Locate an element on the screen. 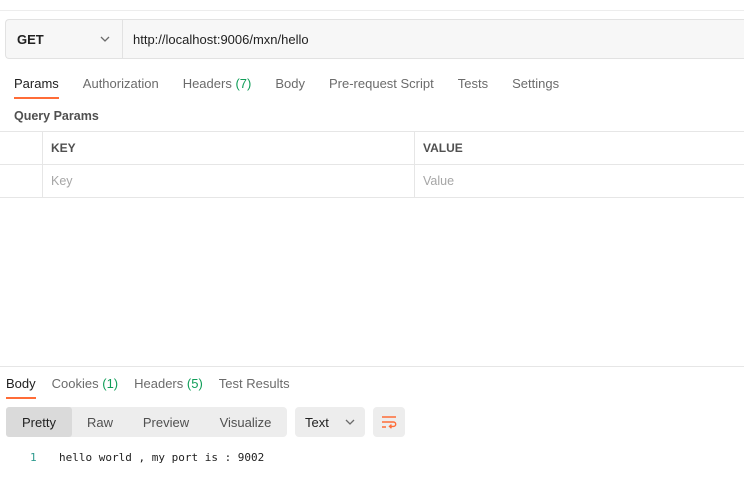 Image resolution: width=744 pixels, height=498 pixels. table-row: Key Value is located at coordinates (372, 181).